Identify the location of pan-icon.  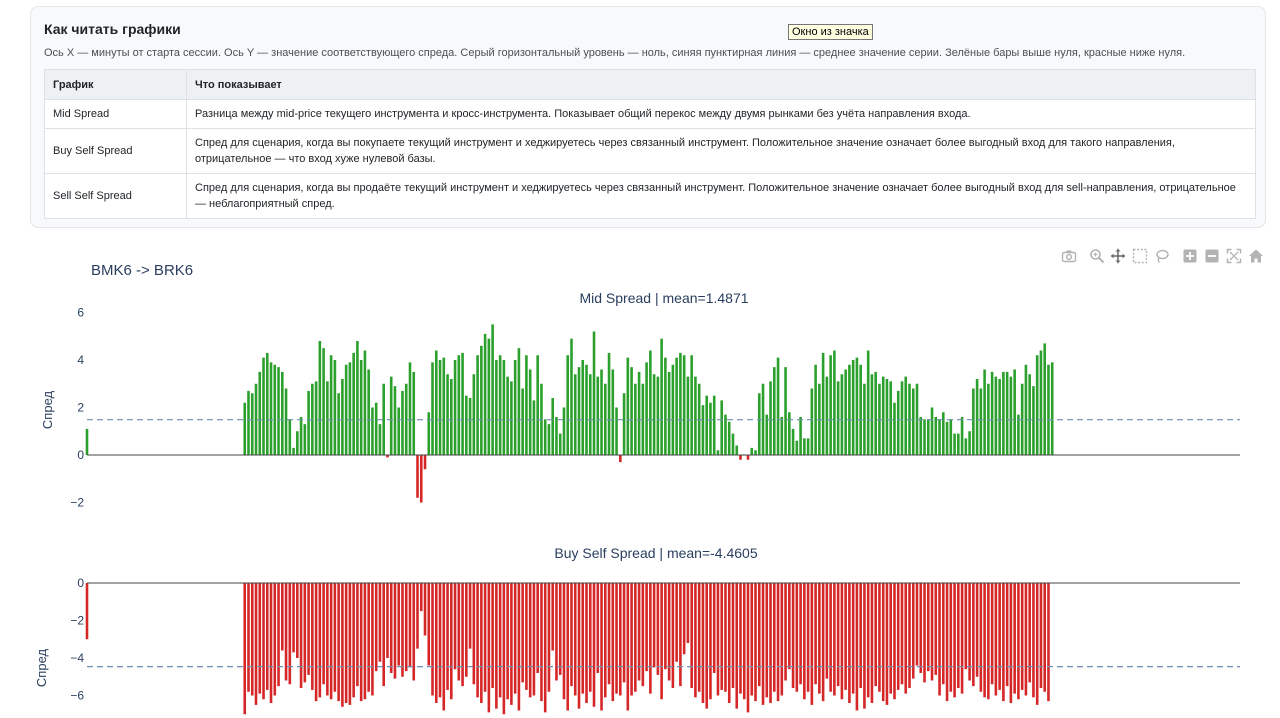
(1118, 256).